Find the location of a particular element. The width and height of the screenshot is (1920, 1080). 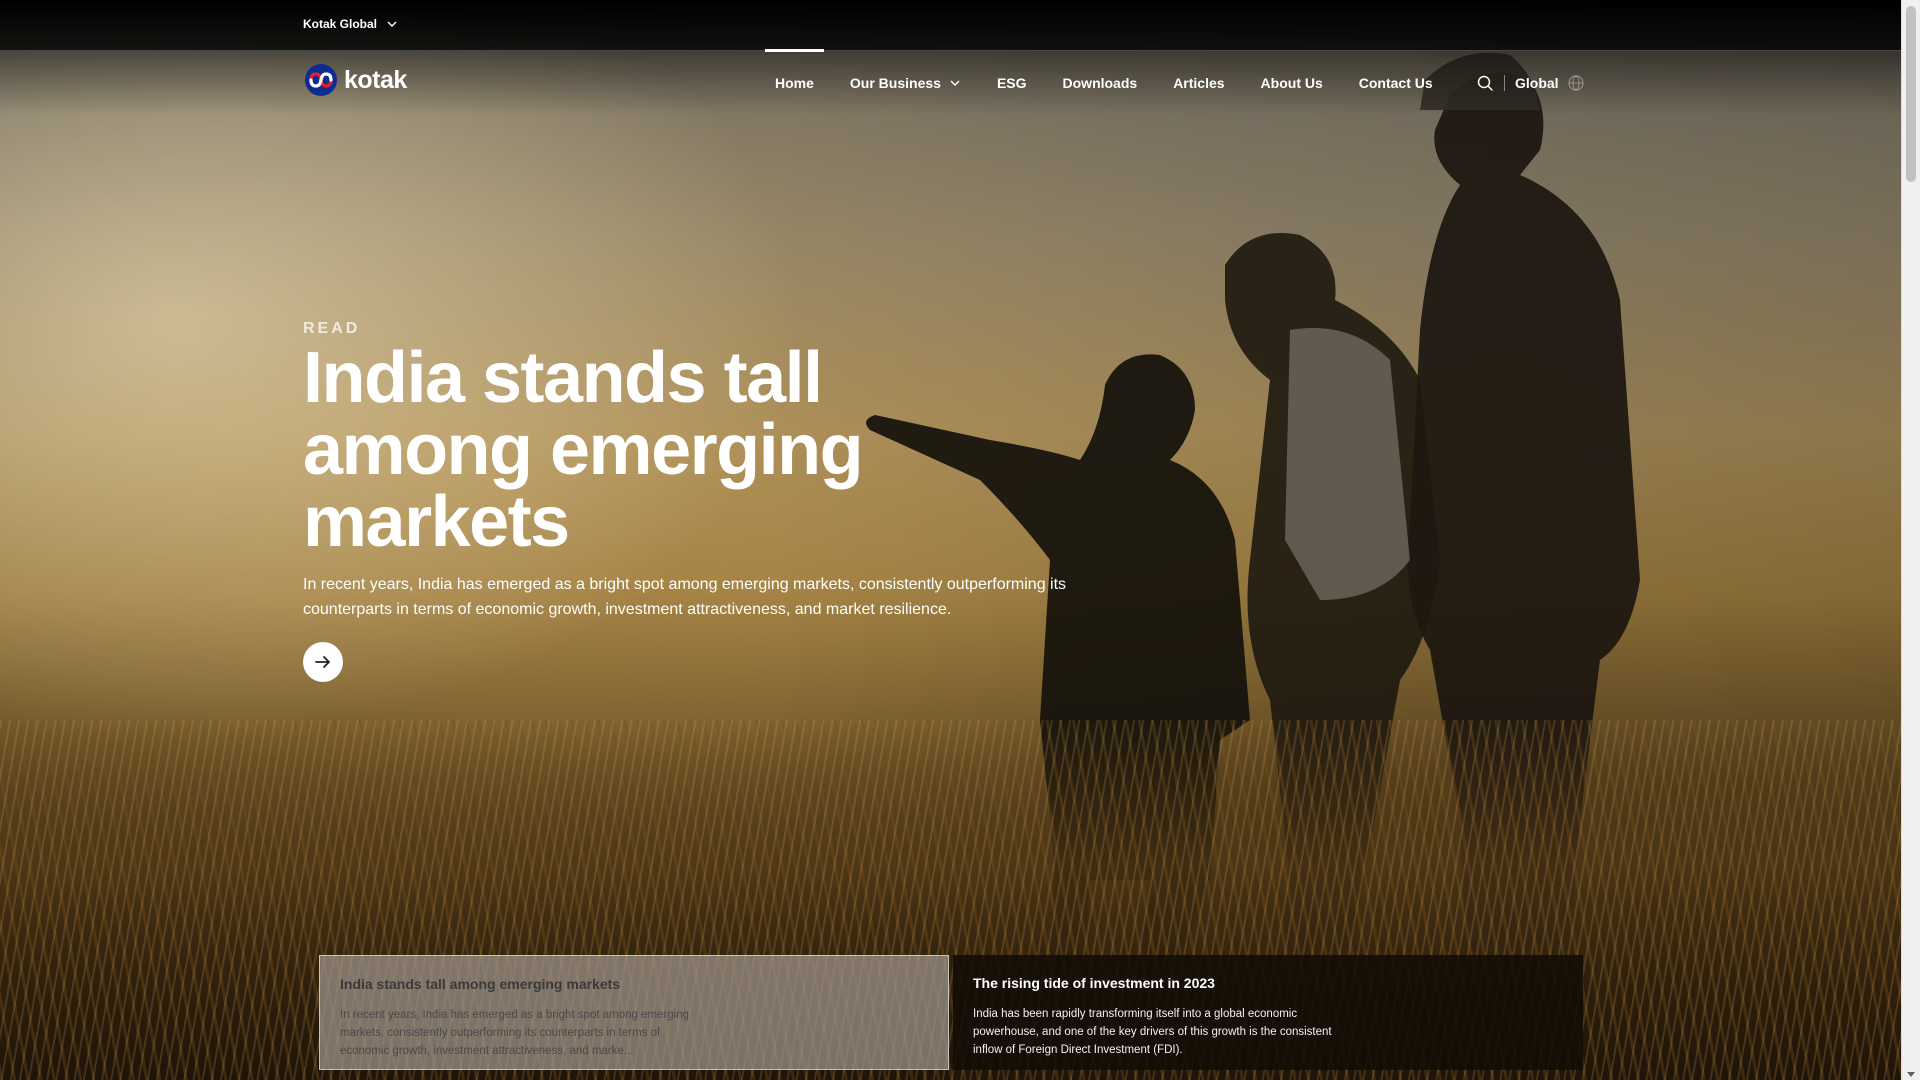

hero-read-more-button is located at coordinates (323, 662).